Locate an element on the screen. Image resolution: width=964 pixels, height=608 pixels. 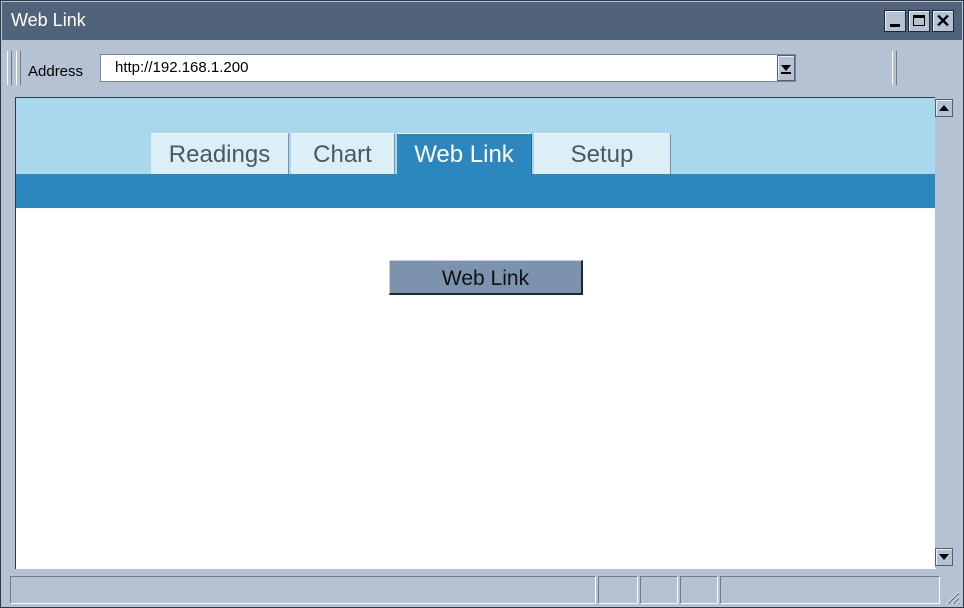
minimize-icon is located at coordinates (895, 25).